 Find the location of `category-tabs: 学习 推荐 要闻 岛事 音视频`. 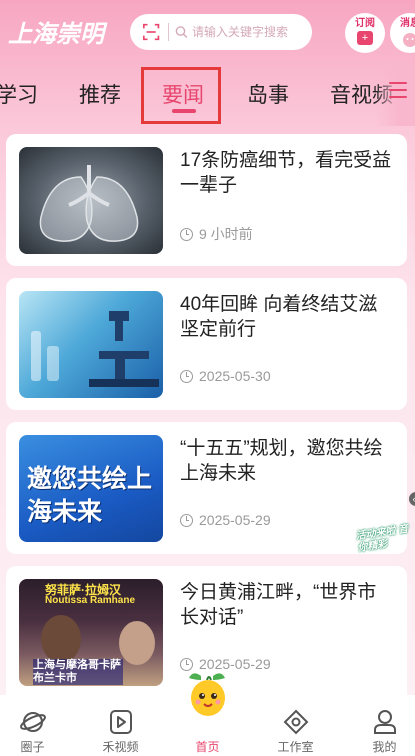

category-tabs: 学习 推荐 要闻 岛事 音视频 is located at coordinates (207, 94).